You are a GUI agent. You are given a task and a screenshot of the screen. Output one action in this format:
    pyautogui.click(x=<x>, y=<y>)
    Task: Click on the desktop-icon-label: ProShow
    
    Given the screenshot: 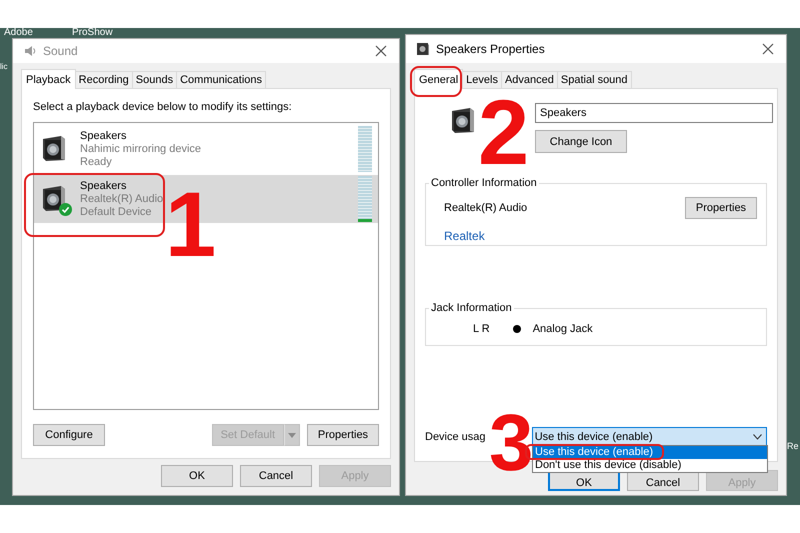 What is the action you would take?
    pyautogui.click(x=92, y=33)
    